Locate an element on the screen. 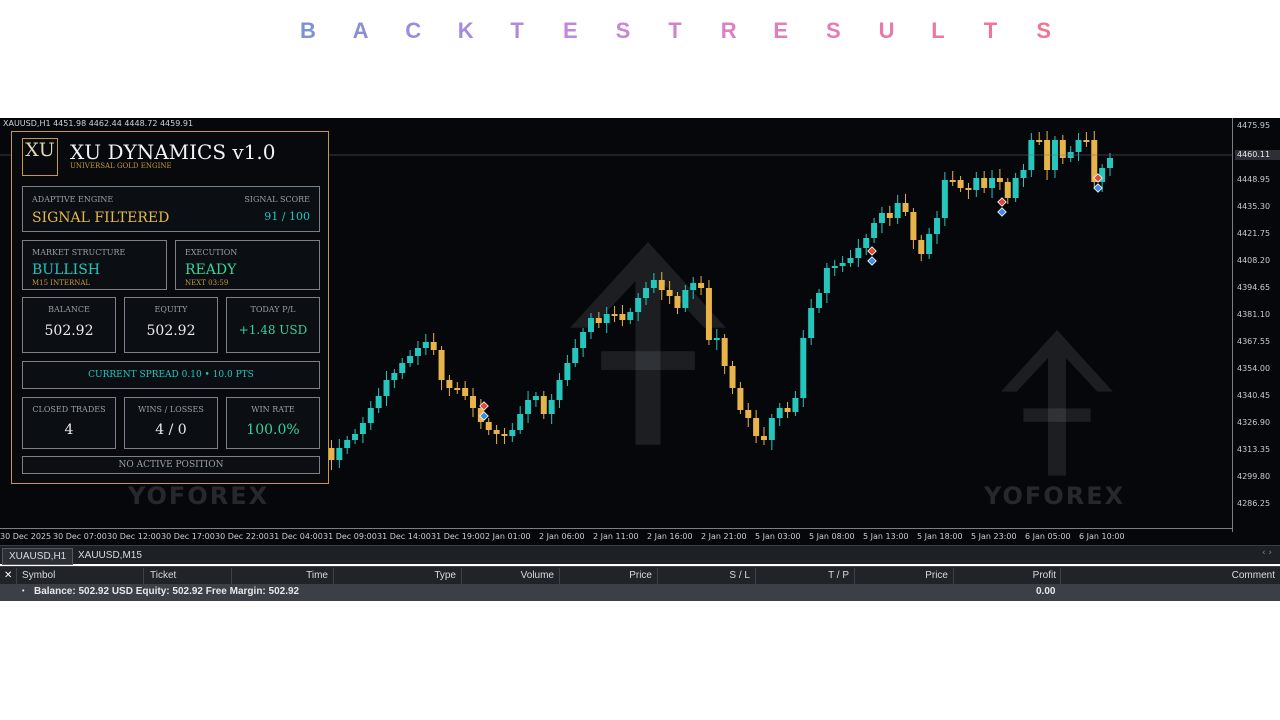 The width and height of the screenshot is (1280, 720). position-status-box: NO ACTIVE POSITION is located at coordinates (171, 465).